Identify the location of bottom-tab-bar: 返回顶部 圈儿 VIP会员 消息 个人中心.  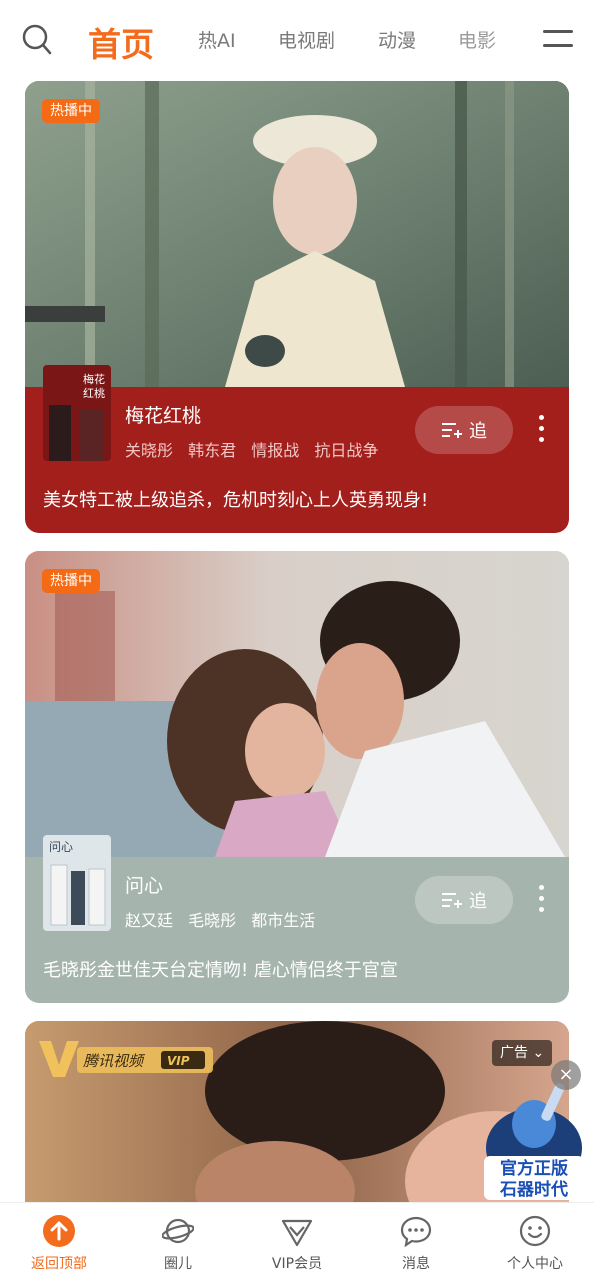
(297, 1241).